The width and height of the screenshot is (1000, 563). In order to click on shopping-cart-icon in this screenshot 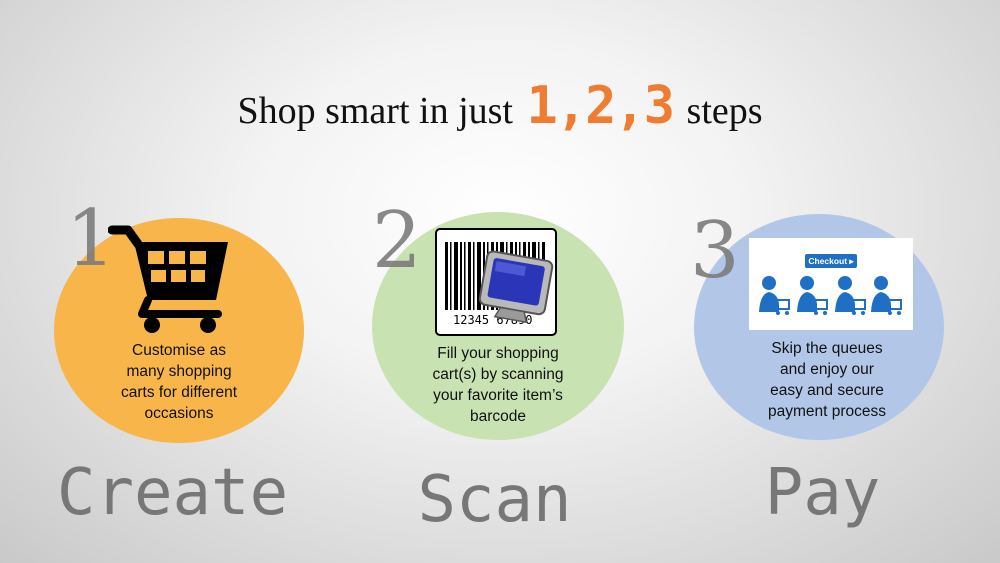, I will do `click(168, 279)`.